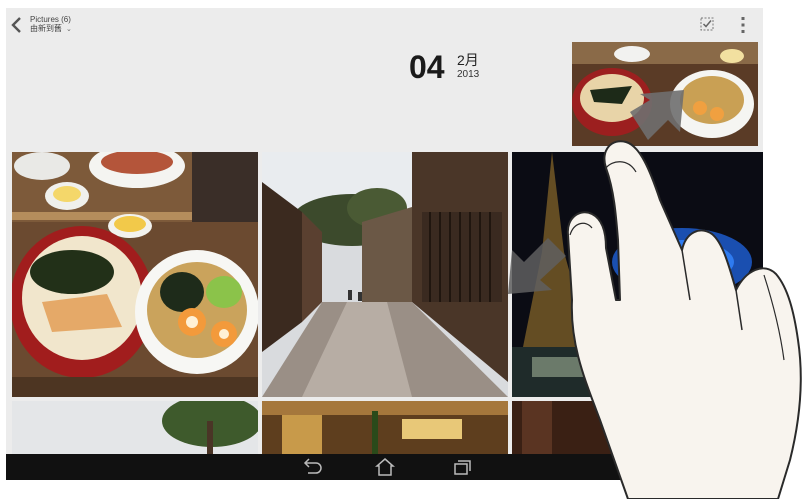 The width and height of the screenshot is (803, 499). Describe the element at coordinates (637, 427) in the screenshot. I see `photo-dark-interior` at that location.